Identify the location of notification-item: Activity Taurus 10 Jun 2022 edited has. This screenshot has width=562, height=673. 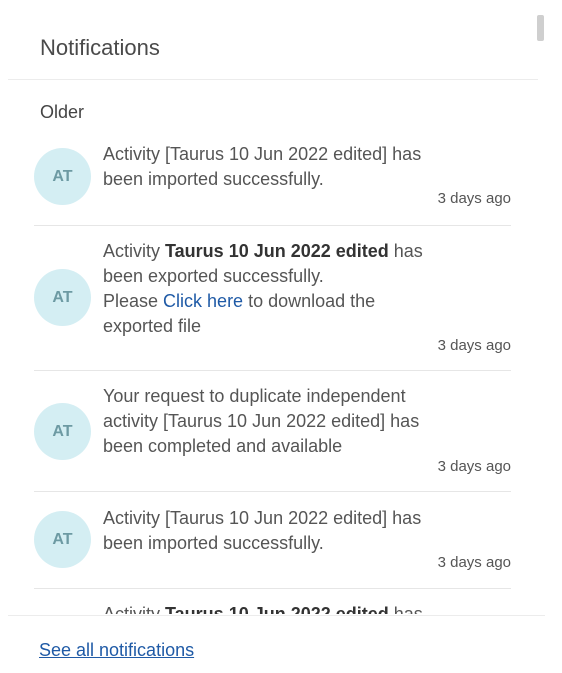
(272, 601).